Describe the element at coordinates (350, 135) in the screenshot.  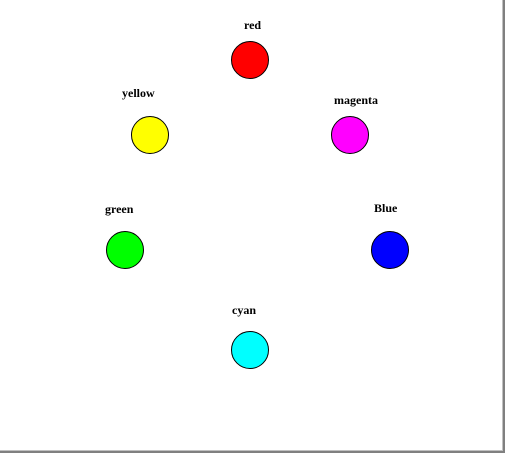
I see `color-swatch-magenta` at that location.